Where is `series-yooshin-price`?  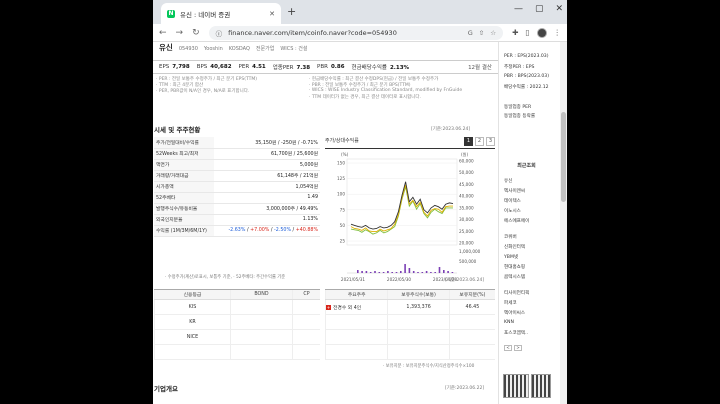
series-yooshin-price is located at coordinates (402, 205).